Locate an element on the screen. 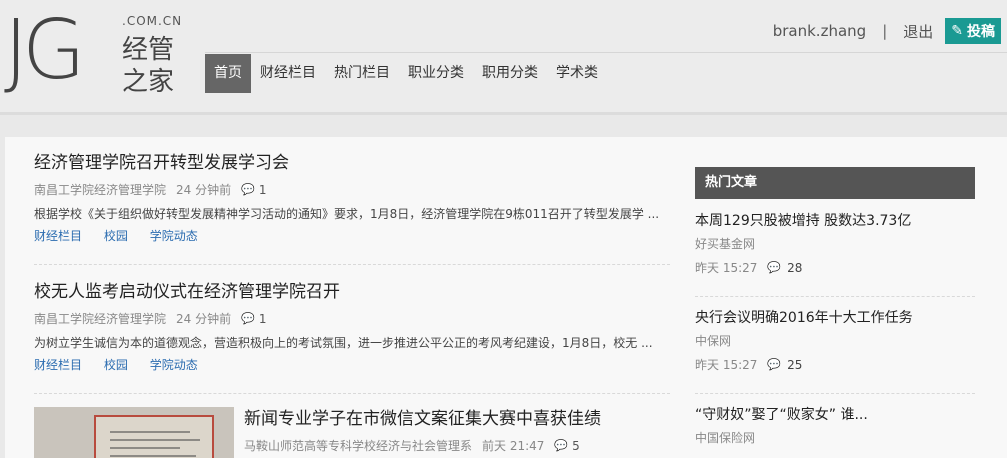 The width and height of the screenshot is (1007, 458). hot-article-item: 本周129只股被增持 股数达3.73亿 好买基金网 昨天 15:27 💬 28 is located at coordinates (835, 253).